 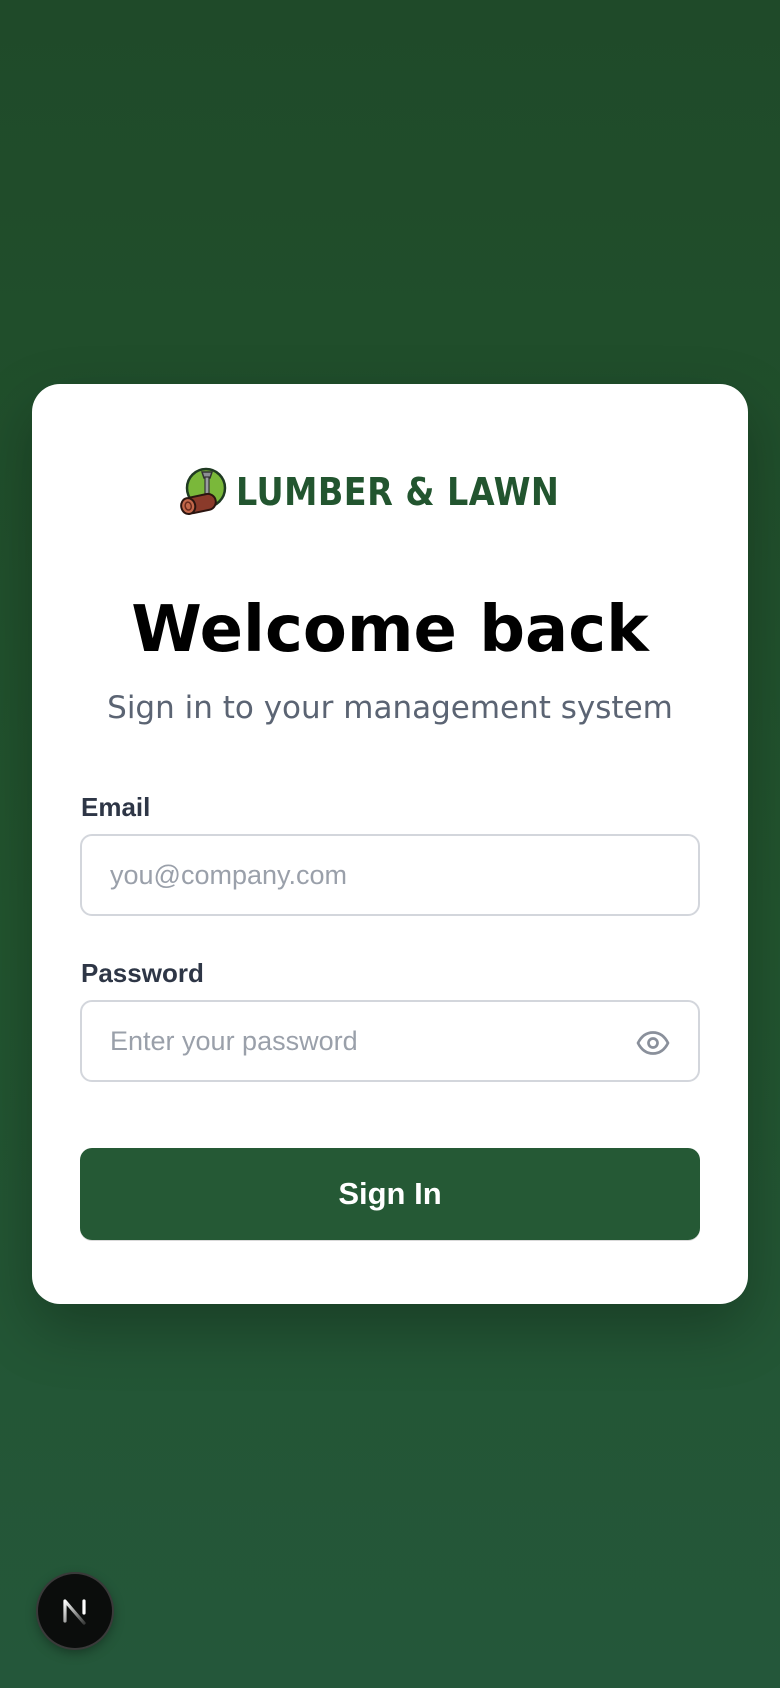 I want to click on page-subtitle: Sign in to your management system, so click(x=390, y=708).